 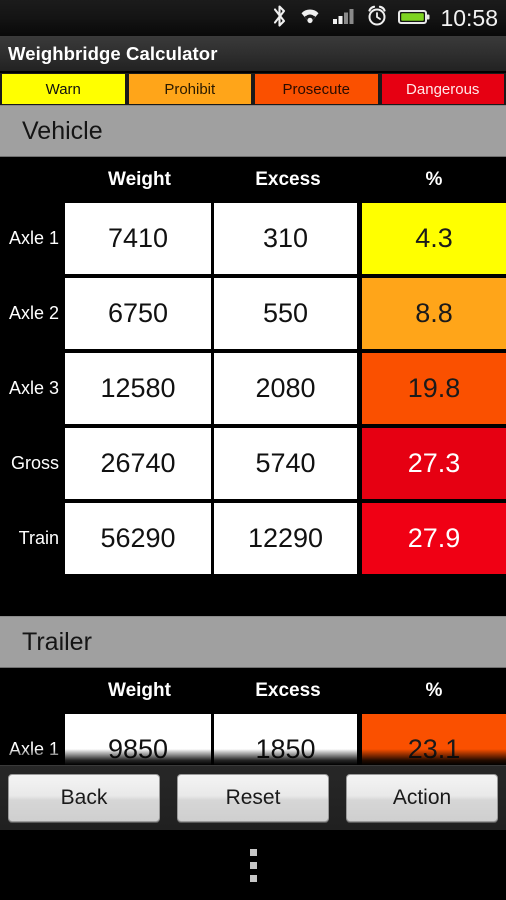 I want to click on cell-excess: 5740, so click(x=285, y=463).